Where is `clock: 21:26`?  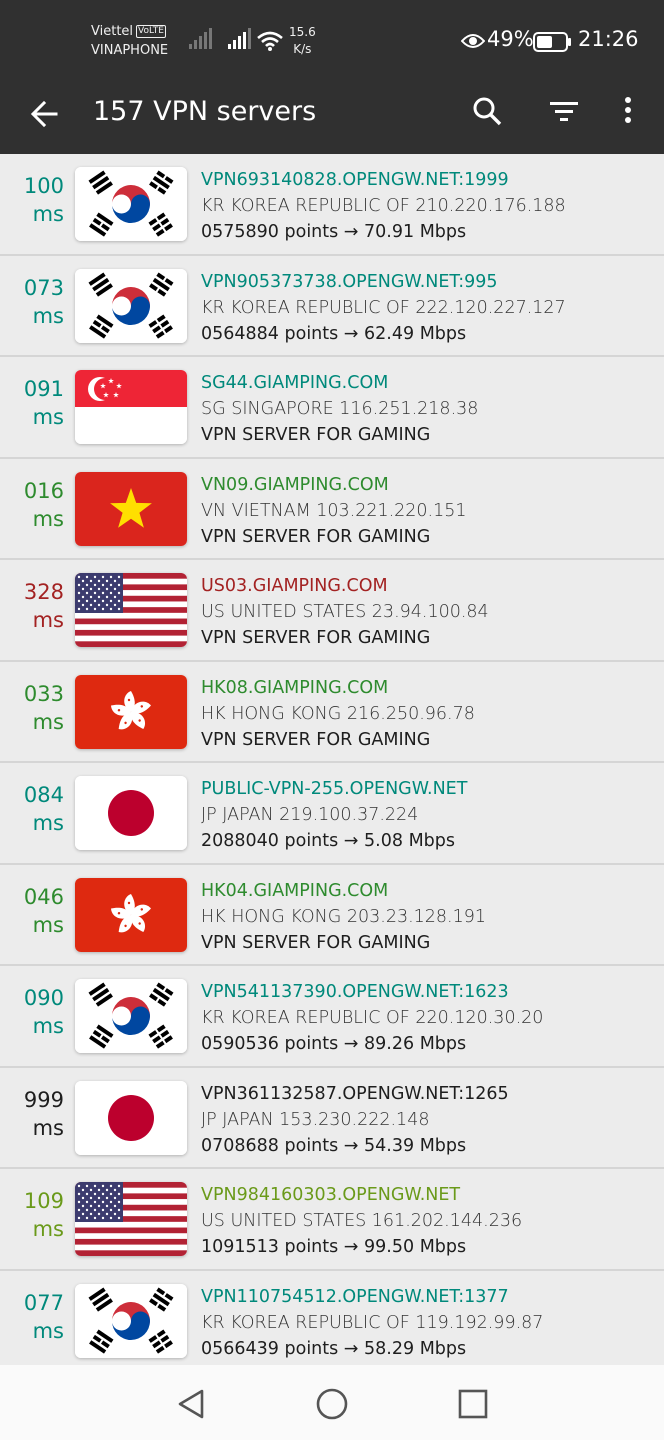 clock: 21:26 is located at coordinates (608, 39).